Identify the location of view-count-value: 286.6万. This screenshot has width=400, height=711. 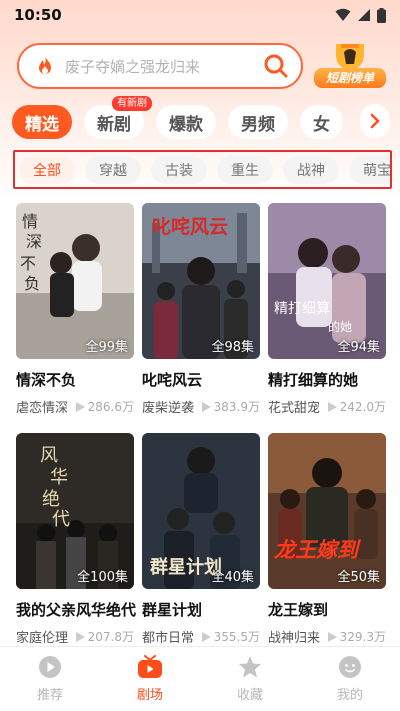
(110, 407).